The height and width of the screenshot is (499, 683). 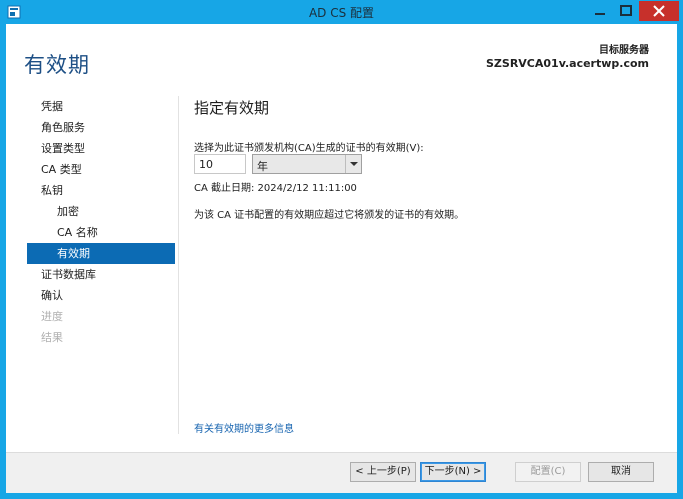 What do you see at coordinates (341, 472) in the screenshot?
I see `button-bar: < 上一步(P) 下一步(N) > 配置(C) 取消` at bounding box center [341, 472].